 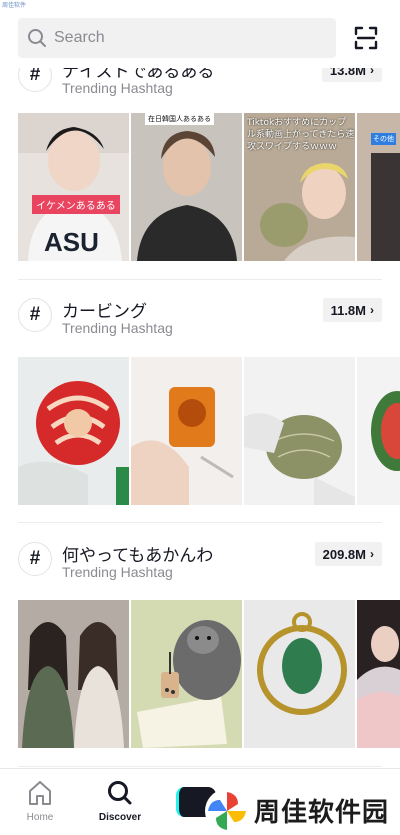 What do you see at coordinates (73, 187) in the screenshot?
I see `video-thumbnail: ASU イケメンあるある` at bounding box center [73, 187].